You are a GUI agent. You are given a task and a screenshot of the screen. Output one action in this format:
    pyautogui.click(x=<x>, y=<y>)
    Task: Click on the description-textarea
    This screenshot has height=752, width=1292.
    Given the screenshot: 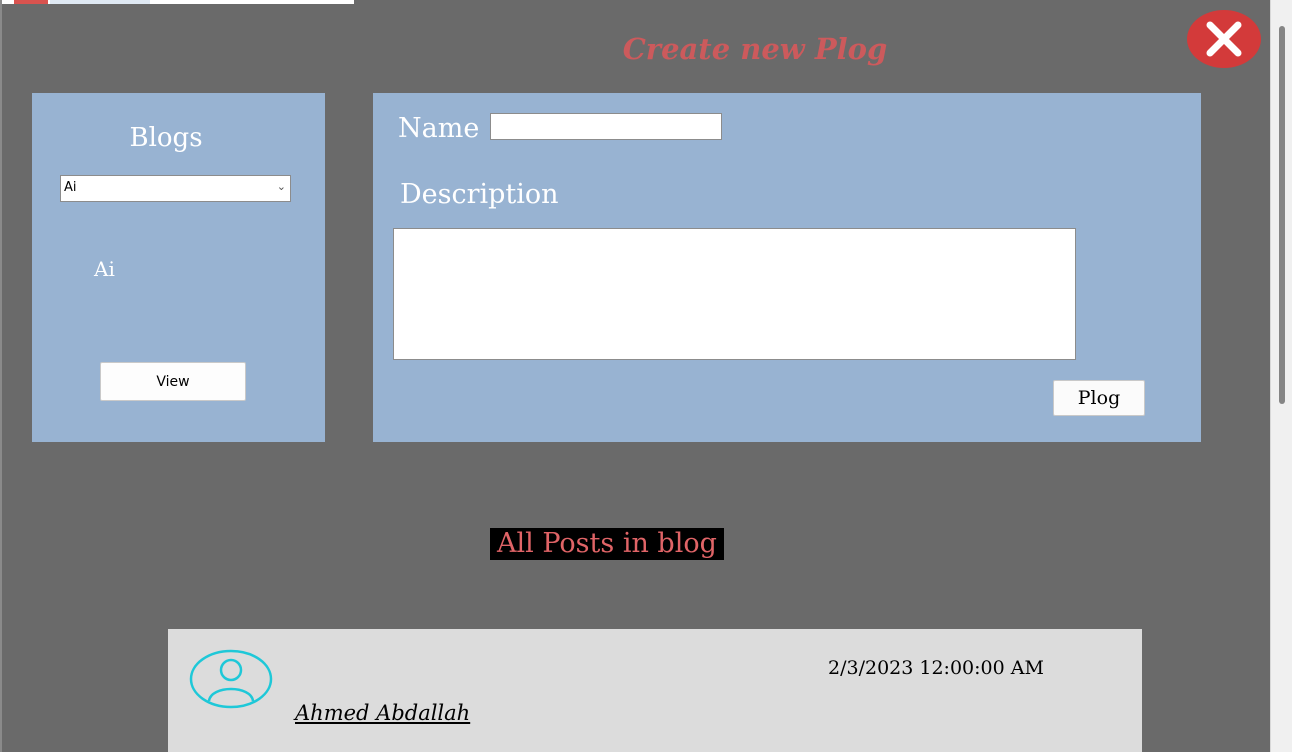 What is the action you would take?
    pyautogui.click(x=734, y=294)
    